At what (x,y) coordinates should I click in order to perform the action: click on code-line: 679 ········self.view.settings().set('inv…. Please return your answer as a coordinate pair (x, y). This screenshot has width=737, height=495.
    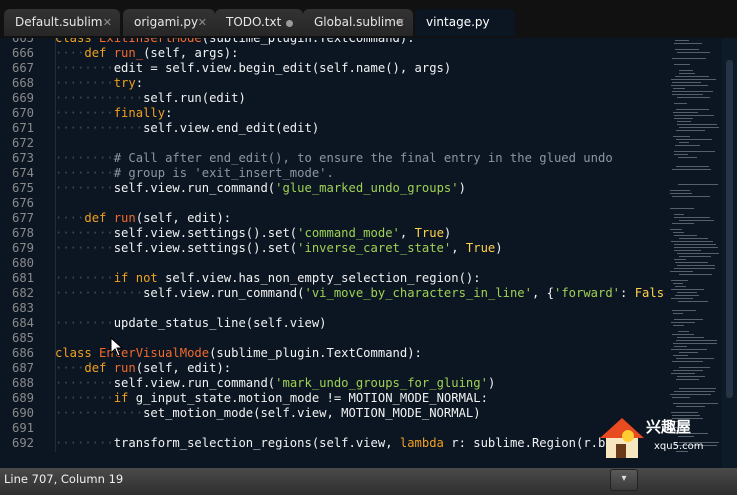
    Looking at the image, I should click on (332, 248).